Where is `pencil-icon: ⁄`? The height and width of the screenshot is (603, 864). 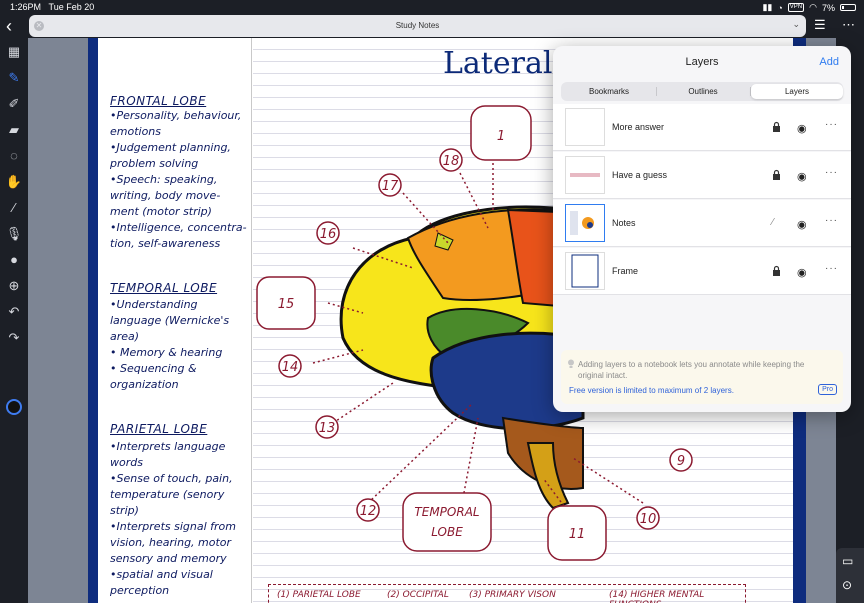 pencil-icon: ⁄ is located at coordinates (776, 222).